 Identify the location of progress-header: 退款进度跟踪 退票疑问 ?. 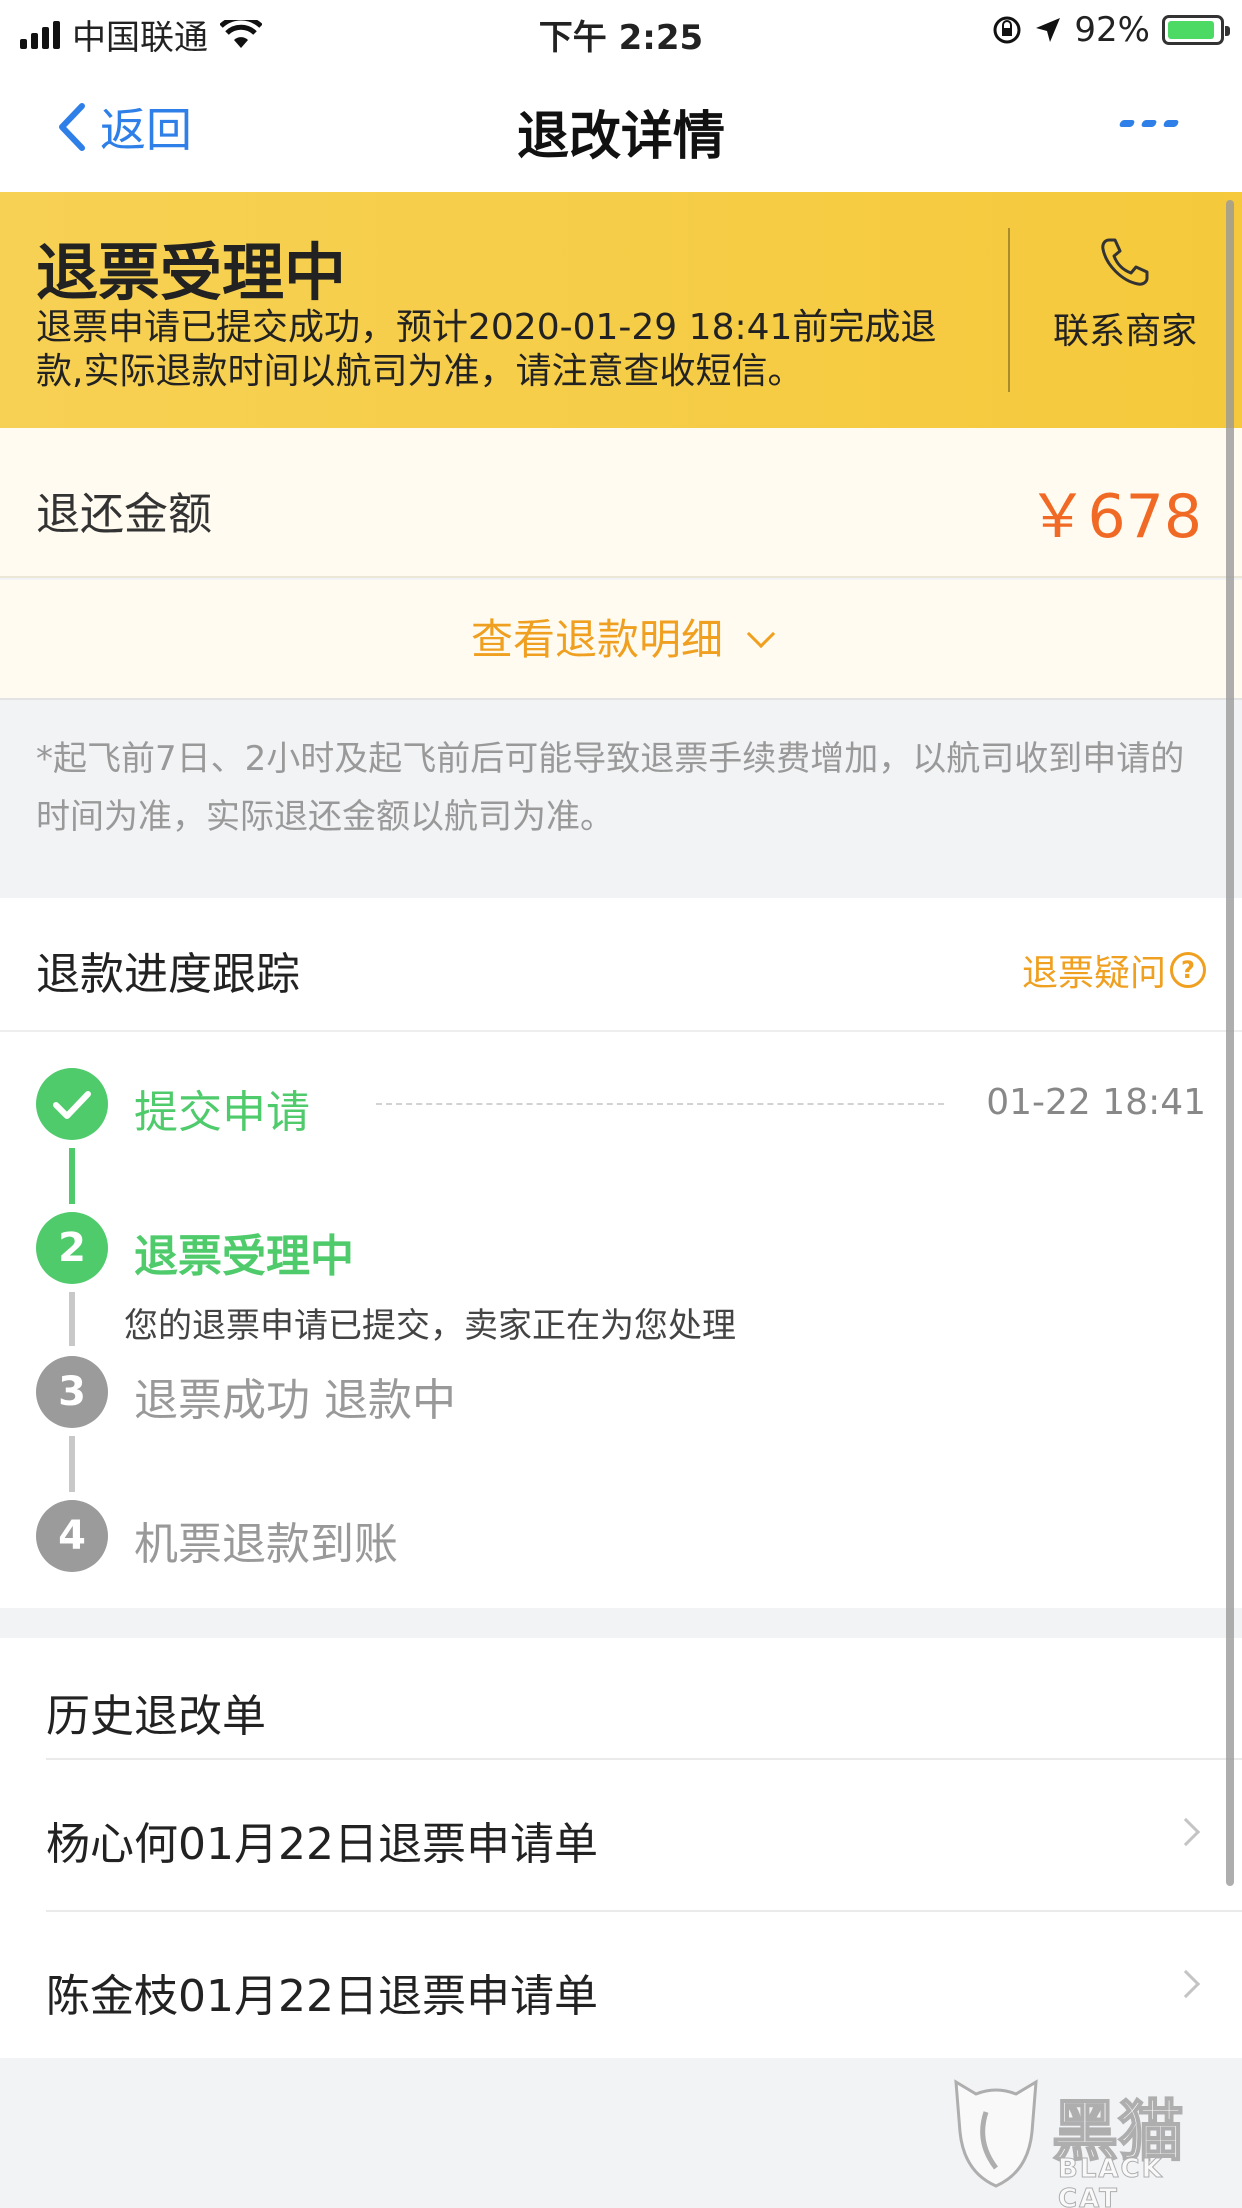
(621, 965).